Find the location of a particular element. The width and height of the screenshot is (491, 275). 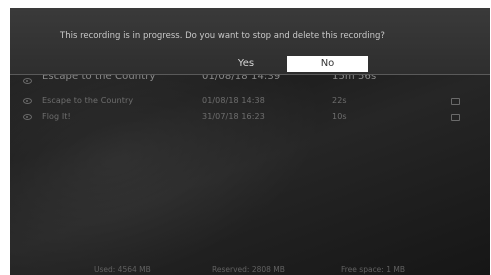

reserved-space: Reserved: 2808 MB is located at coordinates (248, 269).